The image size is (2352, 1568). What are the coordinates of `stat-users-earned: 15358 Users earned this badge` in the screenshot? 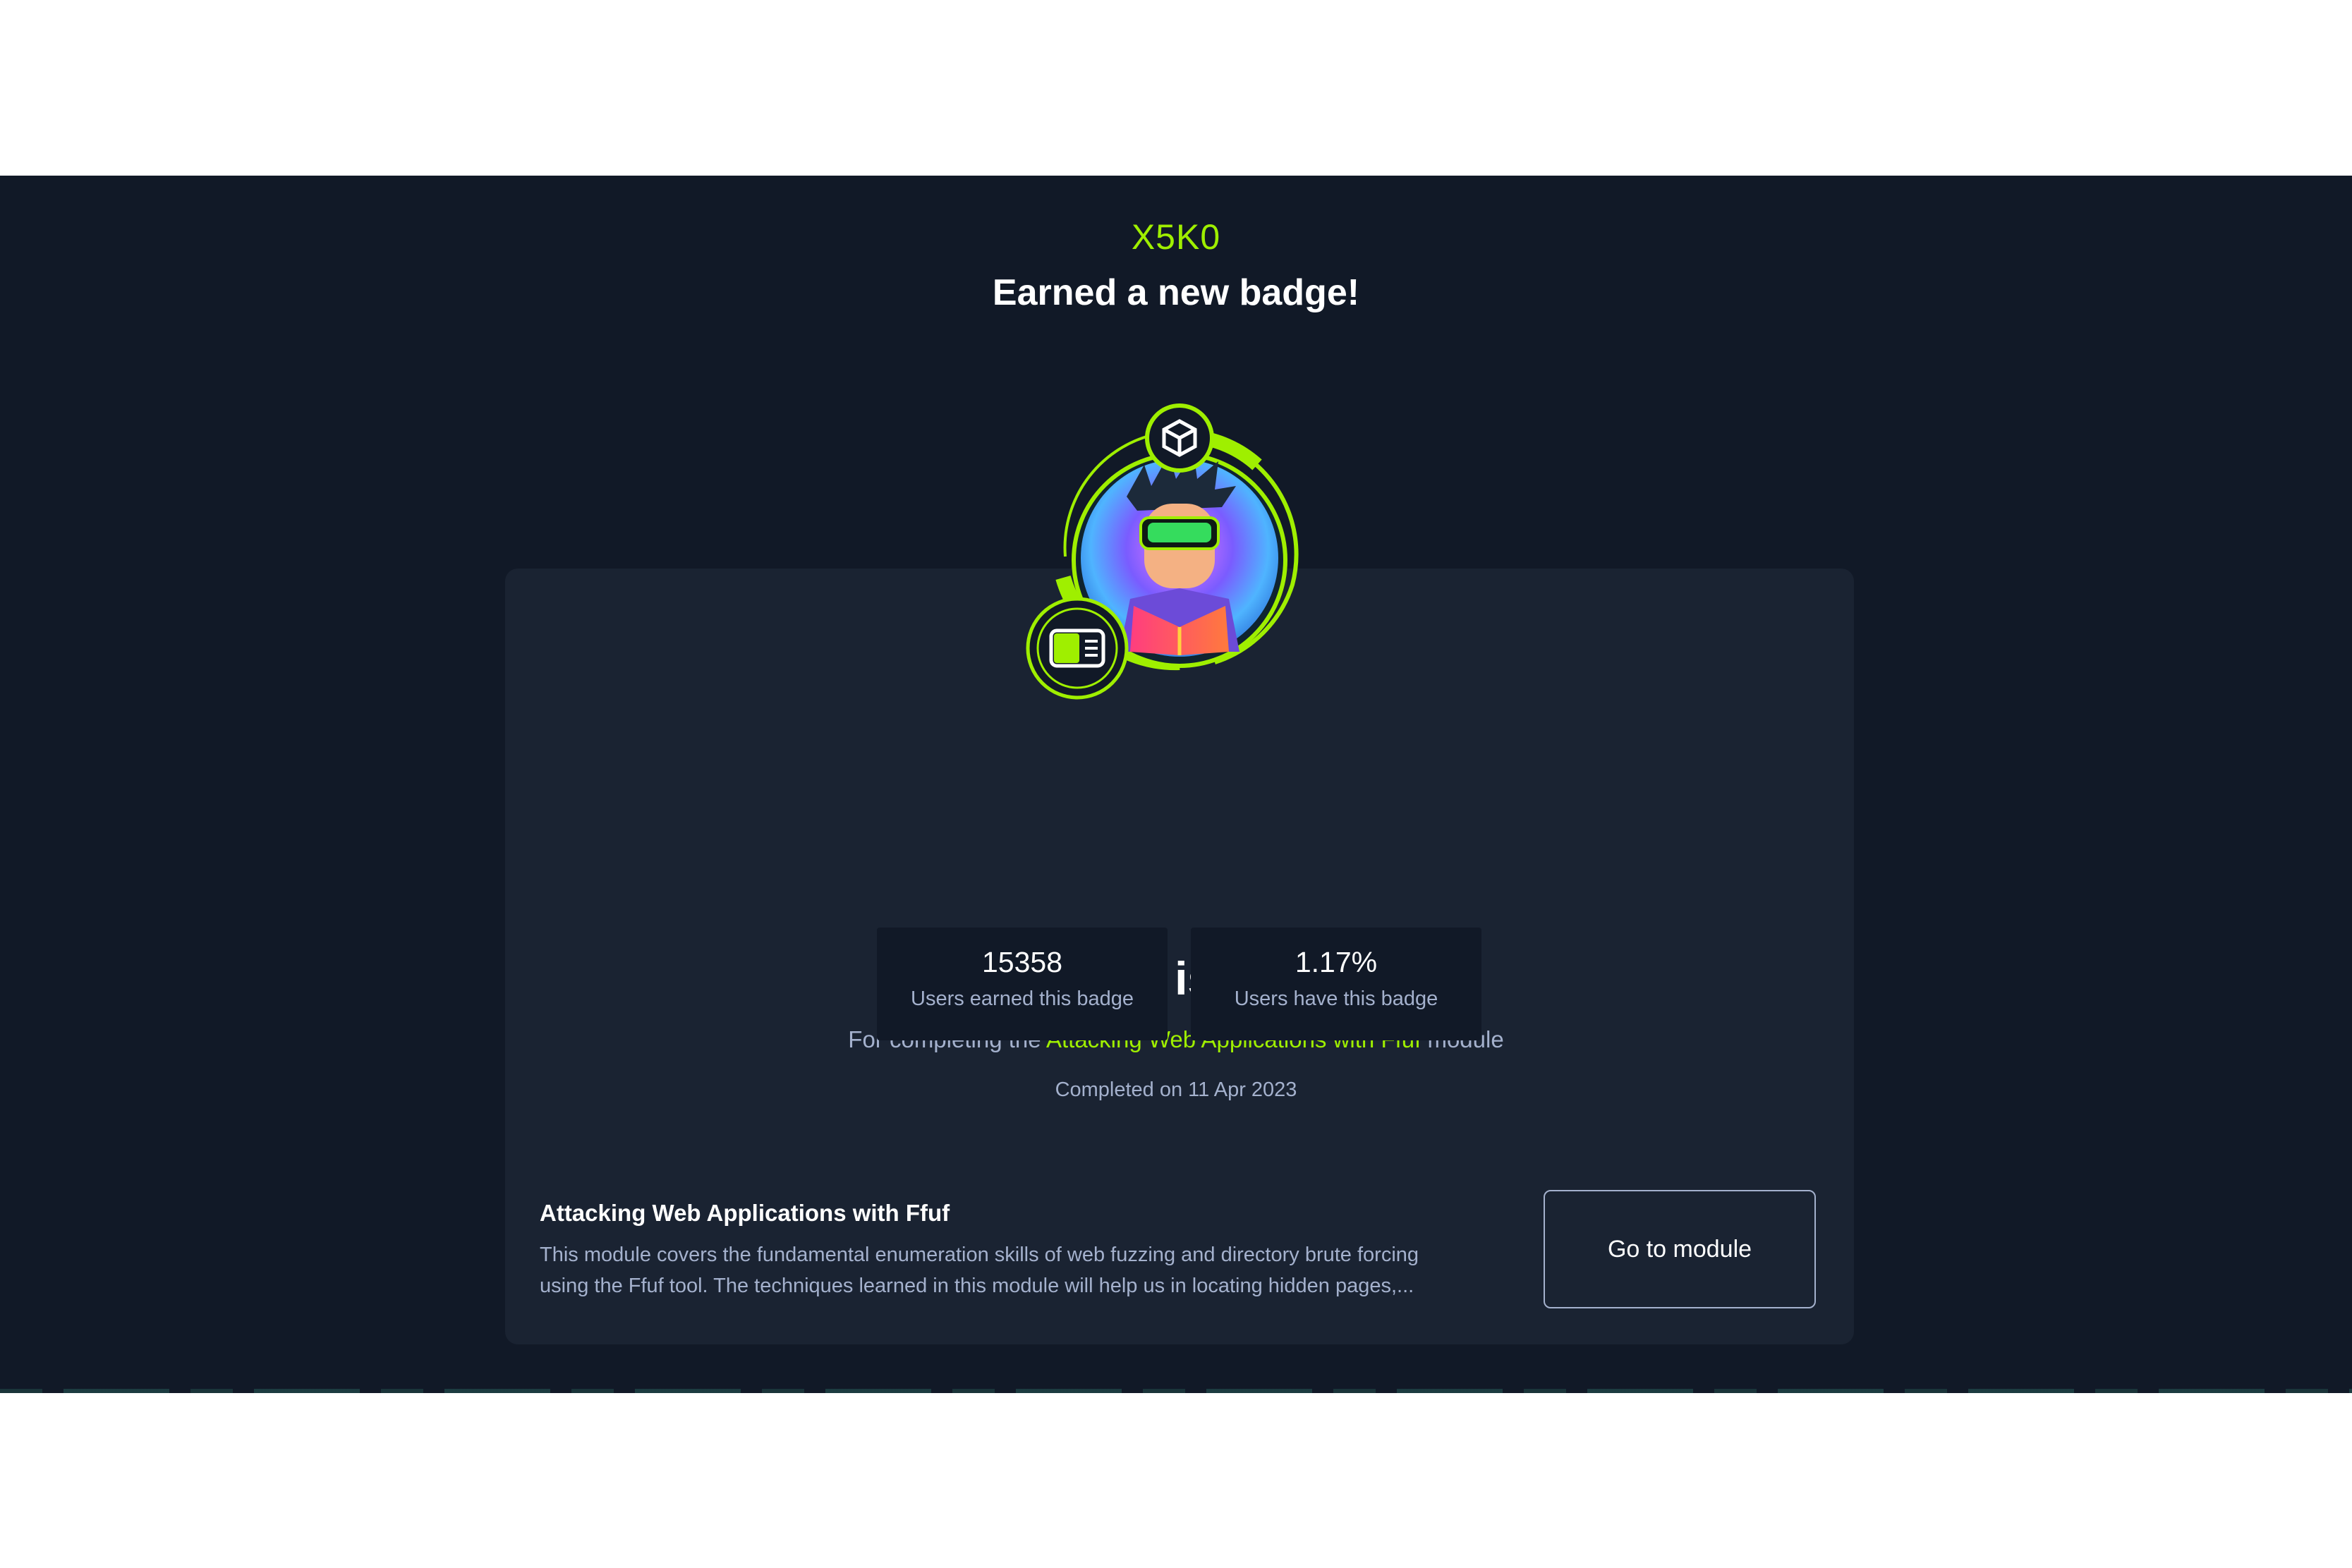 It's located at (1023, 984).